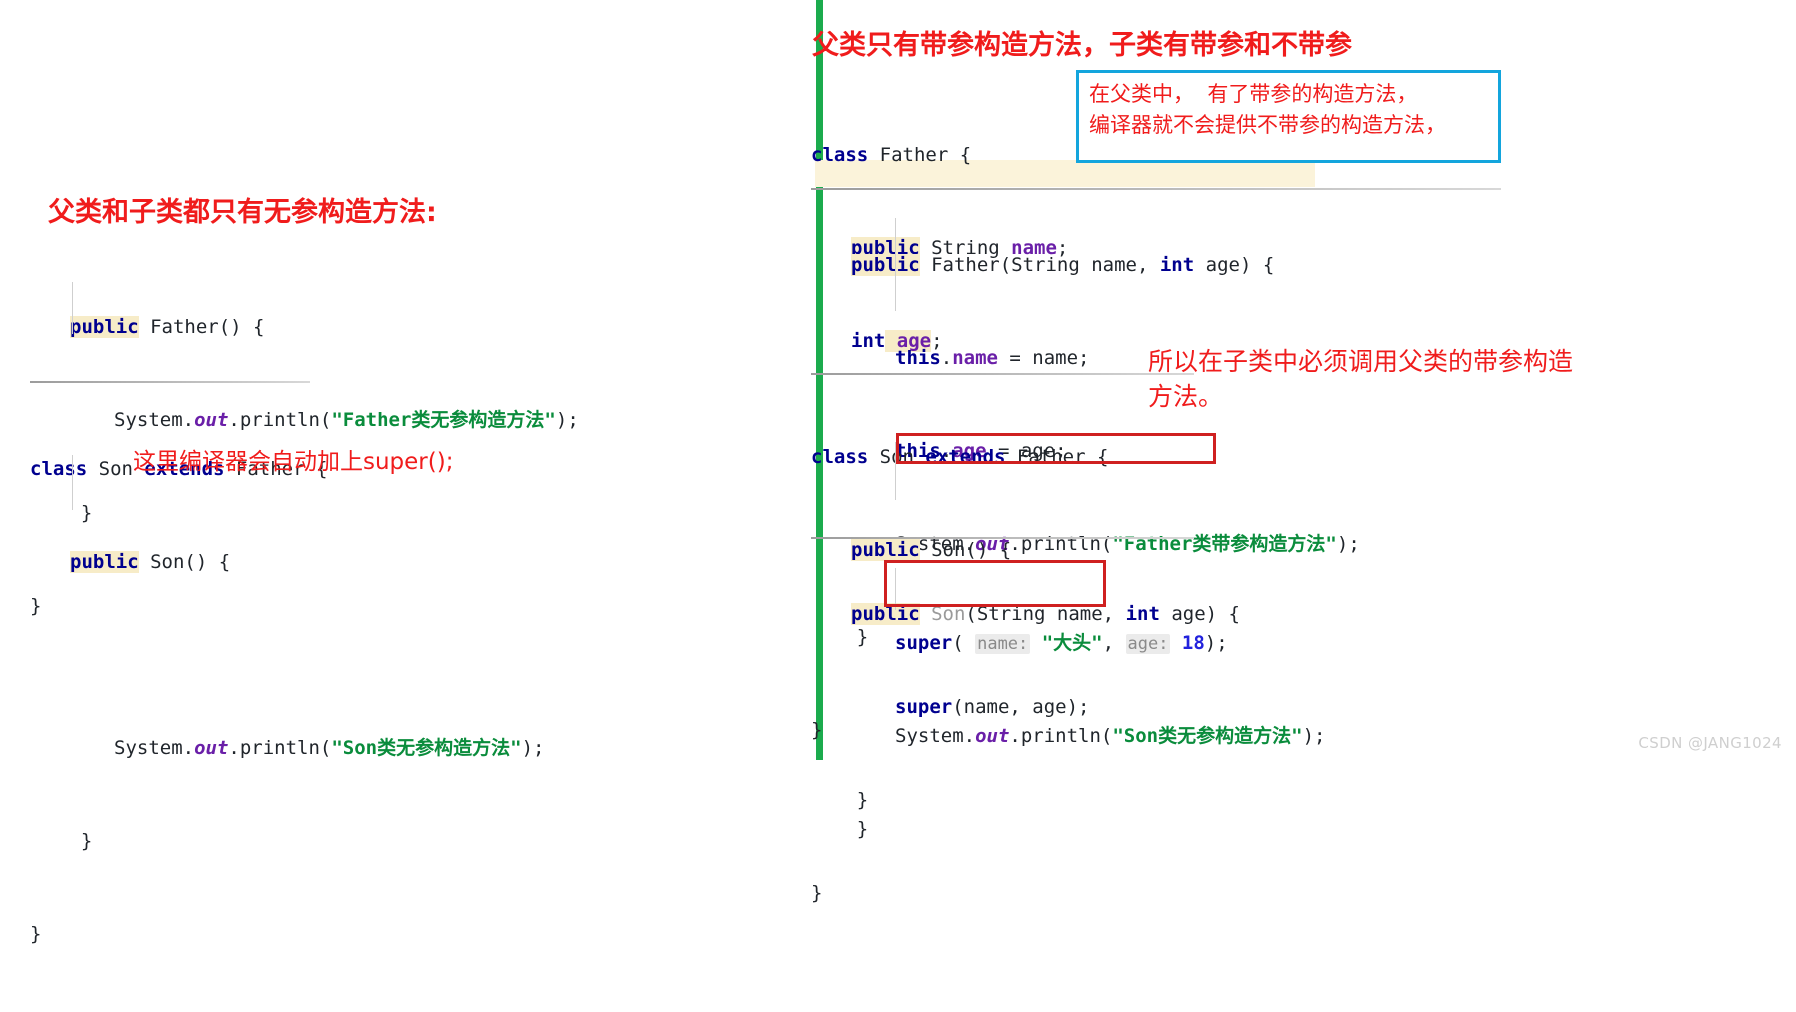 The width and height of the screenshot is (1796, 1012). I want to click on left-inline-note: 这里编译器会自动加上super();, so click(293, 462).